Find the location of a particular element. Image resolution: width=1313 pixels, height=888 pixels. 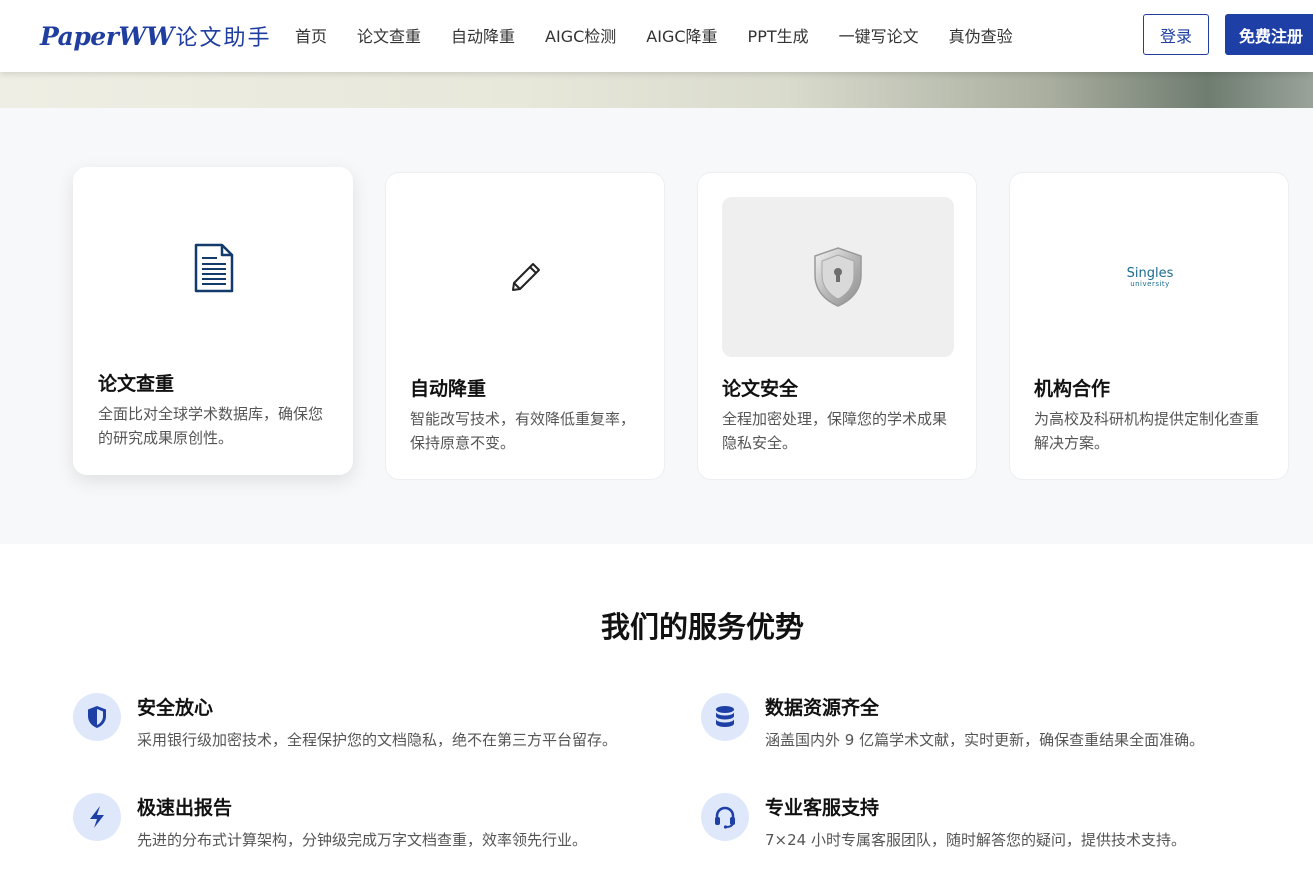

nav-ppt-generate: PPT生成 is located at coordinates (778, 35).